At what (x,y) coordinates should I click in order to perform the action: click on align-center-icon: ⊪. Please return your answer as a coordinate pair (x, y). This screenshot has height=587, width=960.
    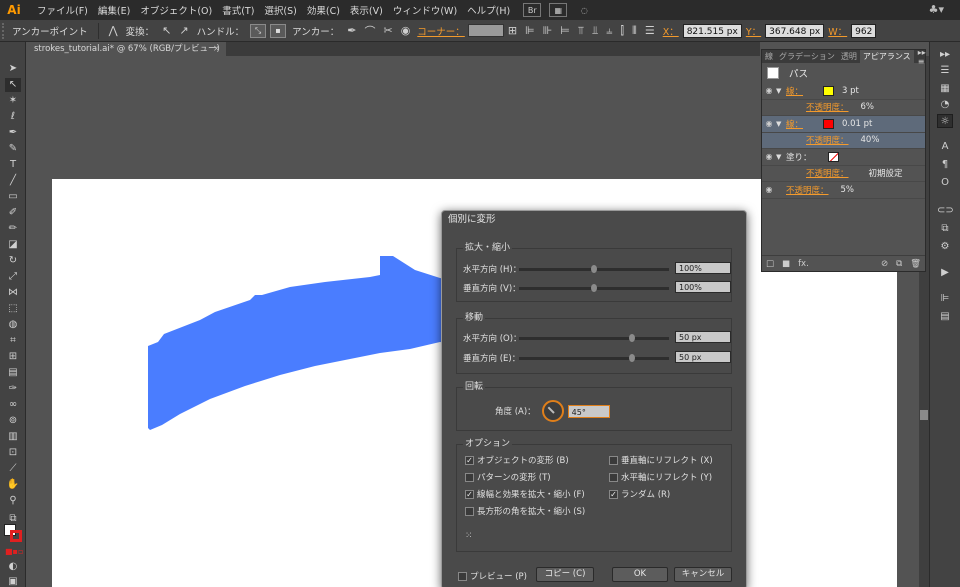
    Looking at the image, I should click on (548, 30).